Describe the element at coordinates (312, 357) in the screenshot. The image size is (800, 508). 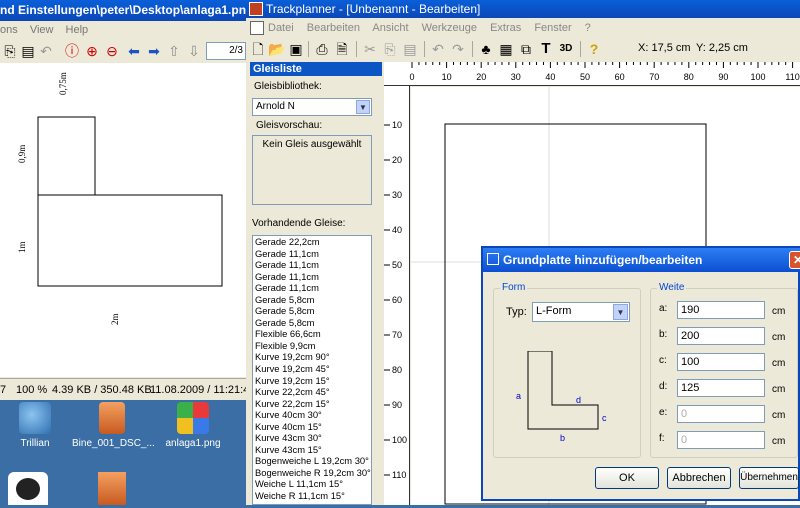
I see `list-item: Kurve 19,2cm 90°` at that location.